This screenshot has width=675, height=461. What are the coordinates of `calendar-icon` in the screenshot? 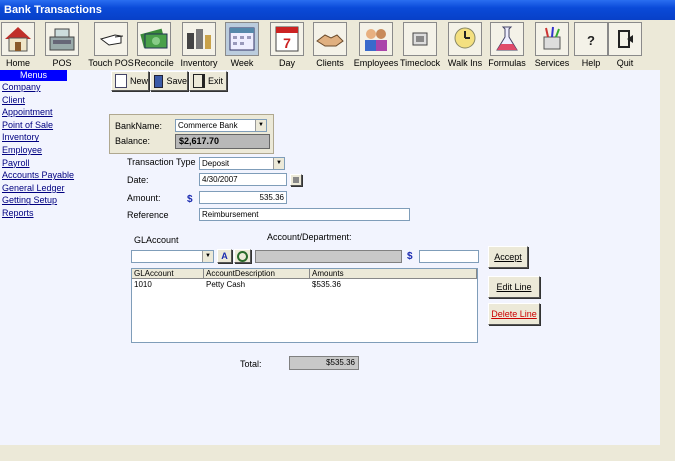 It's located at (296, 180).